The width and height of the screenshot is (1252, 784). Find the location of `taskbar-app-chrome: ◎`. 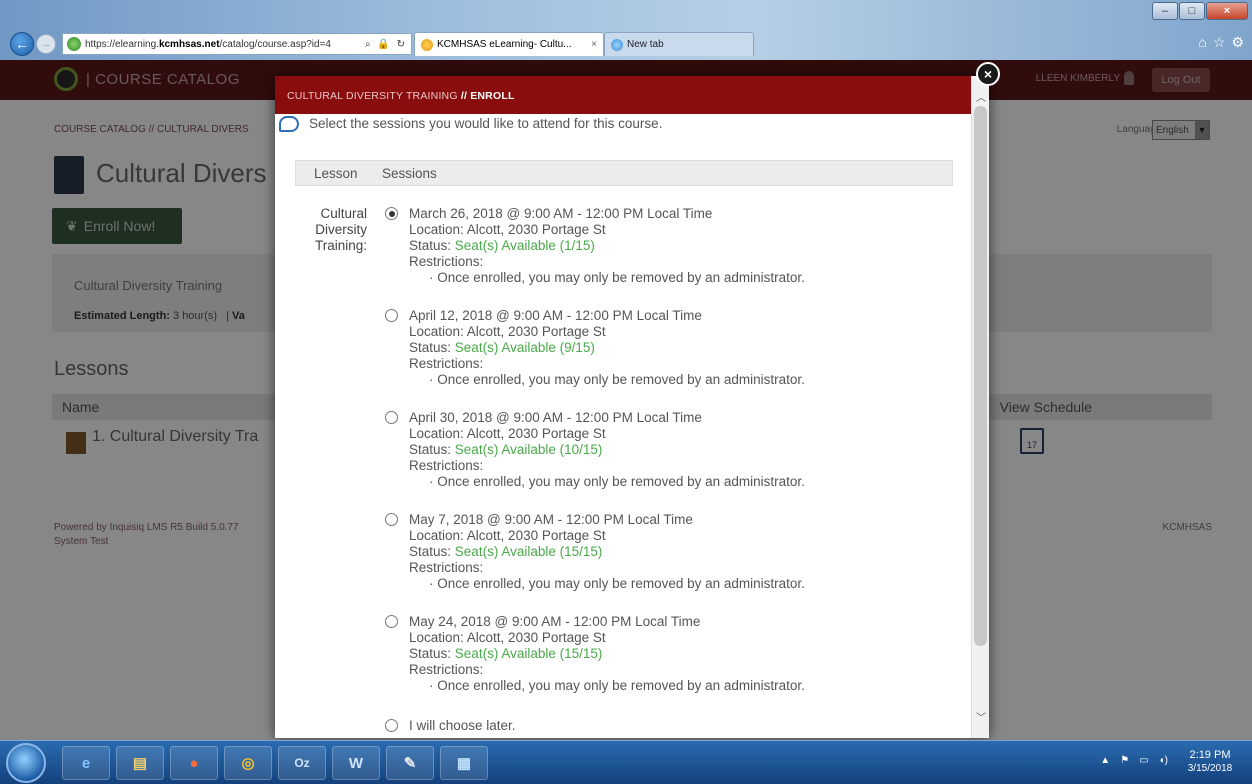

taskbar-app-chrome: ◎ is located at coordinates (248, 763).